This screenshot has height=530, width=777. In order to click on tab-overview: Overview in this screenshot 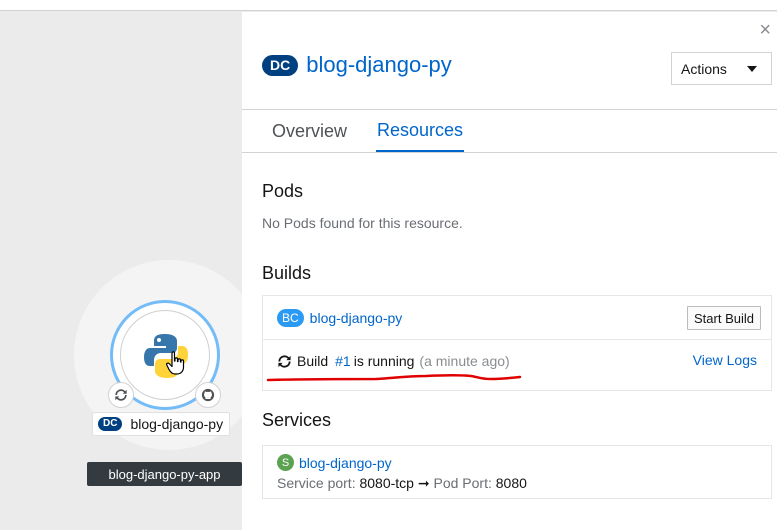, I will do `click(309, 131)`.